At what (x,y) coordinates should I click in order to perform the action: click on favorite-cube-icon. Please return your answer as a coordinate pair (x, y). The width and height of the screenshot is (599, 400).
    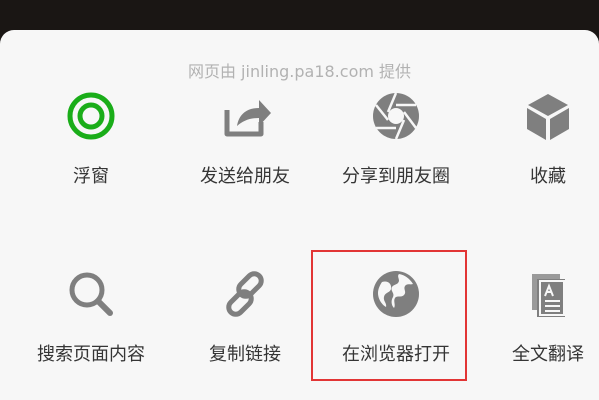
    Looking at the image, I should click on (548, 117).